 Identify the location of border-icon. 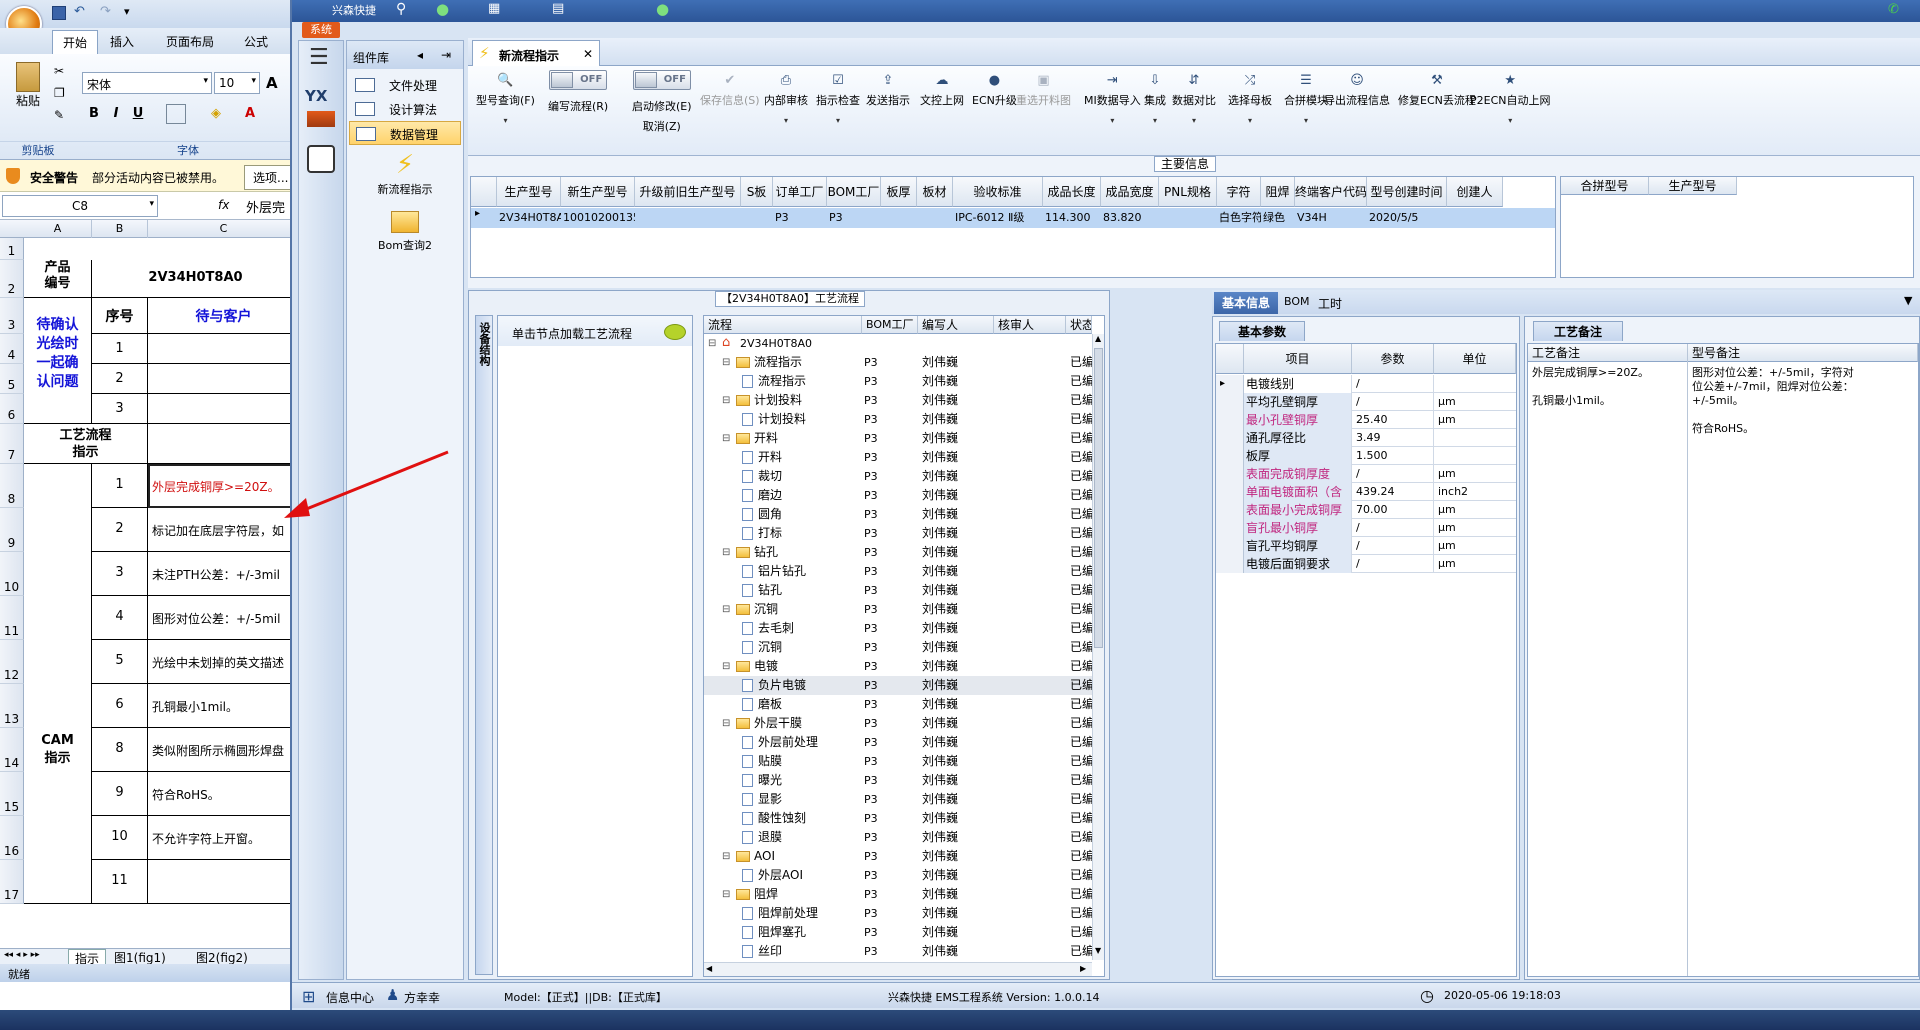
(176, 114).